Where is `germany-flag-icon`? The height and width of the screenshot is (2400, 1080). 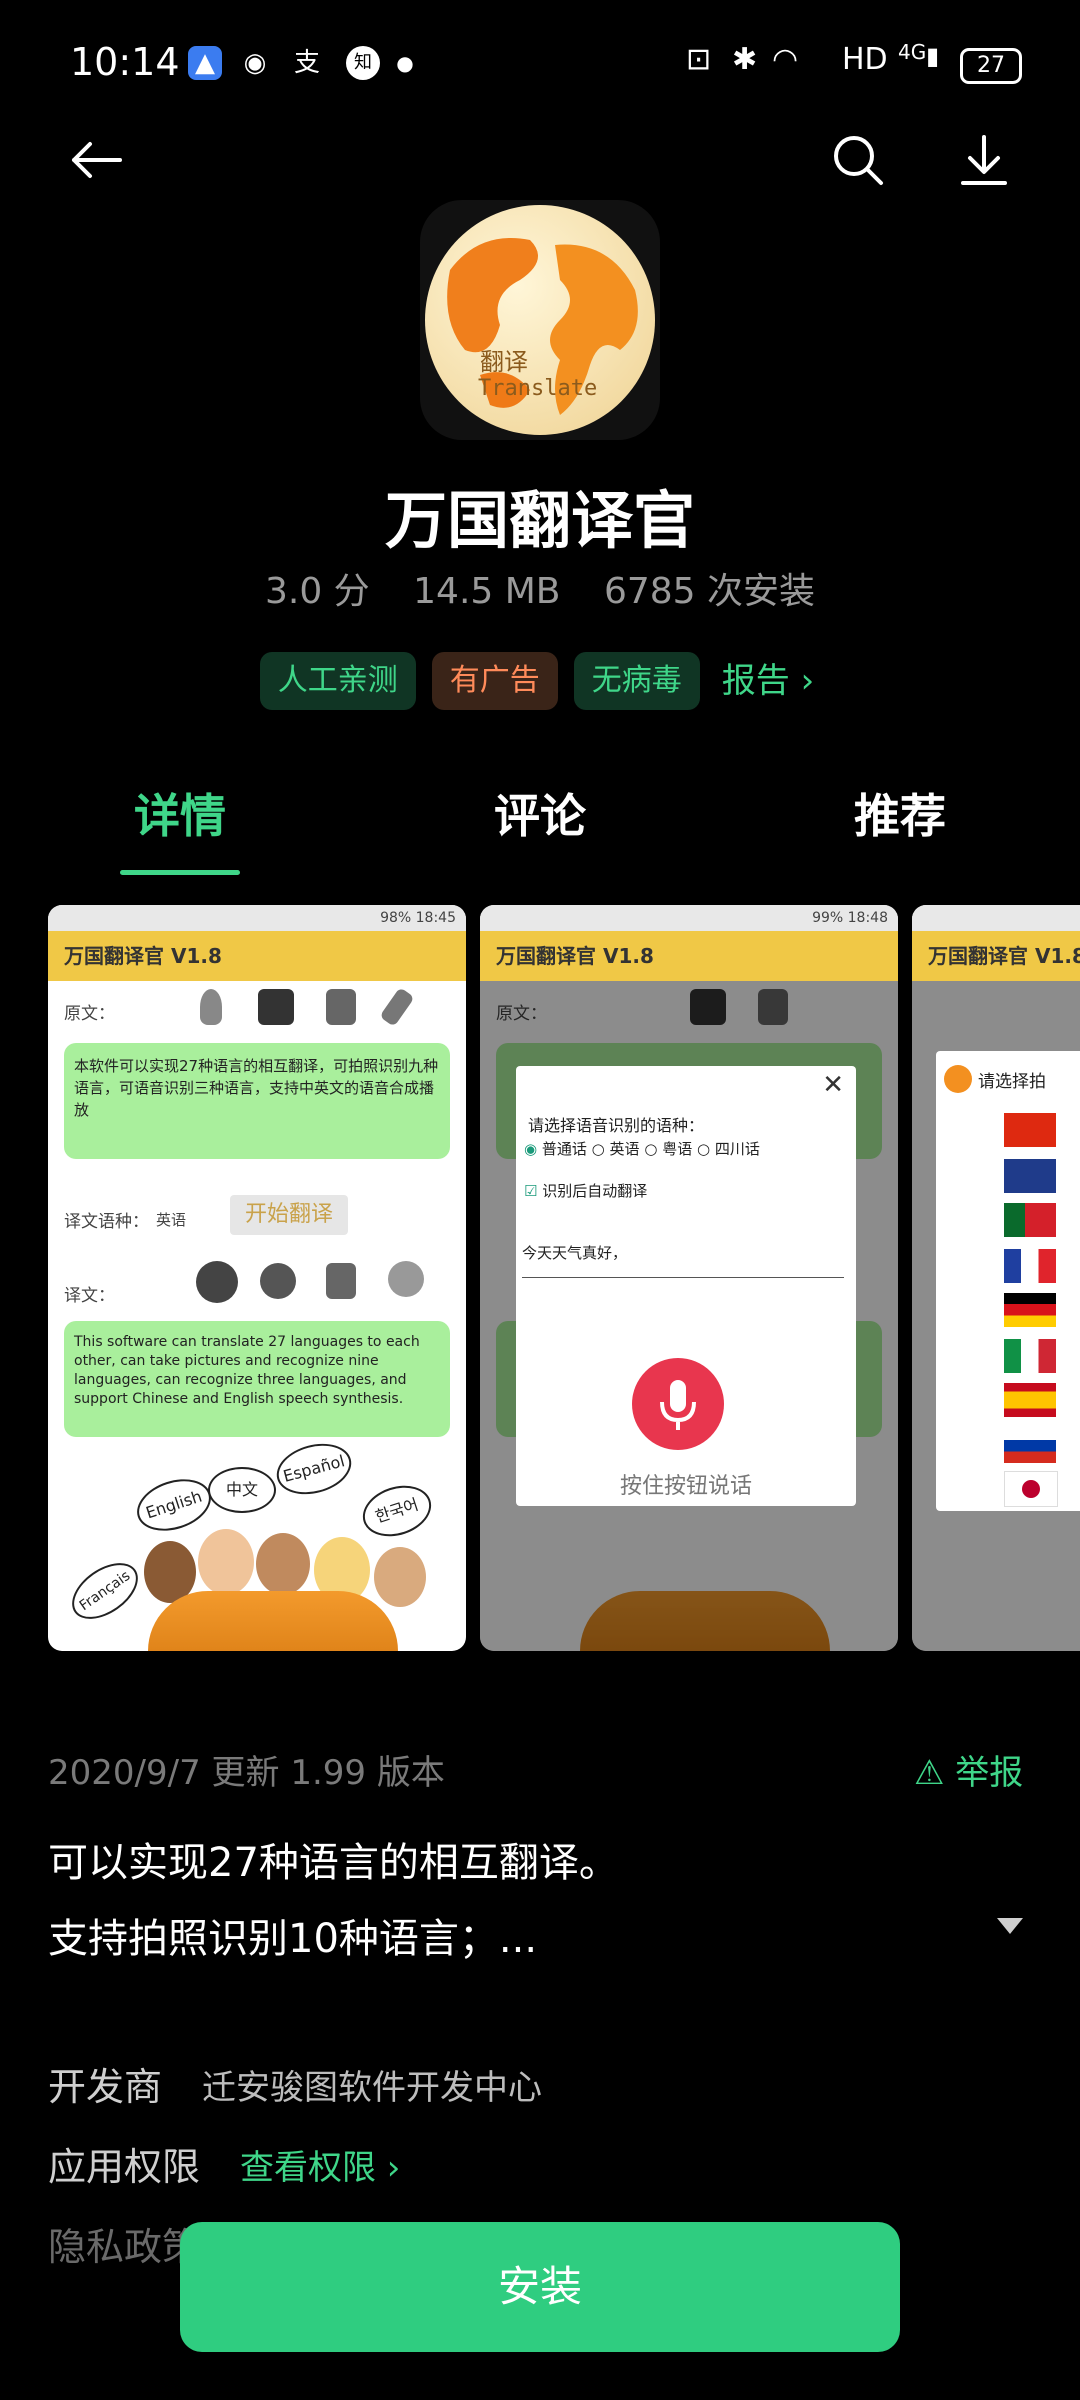 germany-flag-icon is located at coordinates (1030, 1310).